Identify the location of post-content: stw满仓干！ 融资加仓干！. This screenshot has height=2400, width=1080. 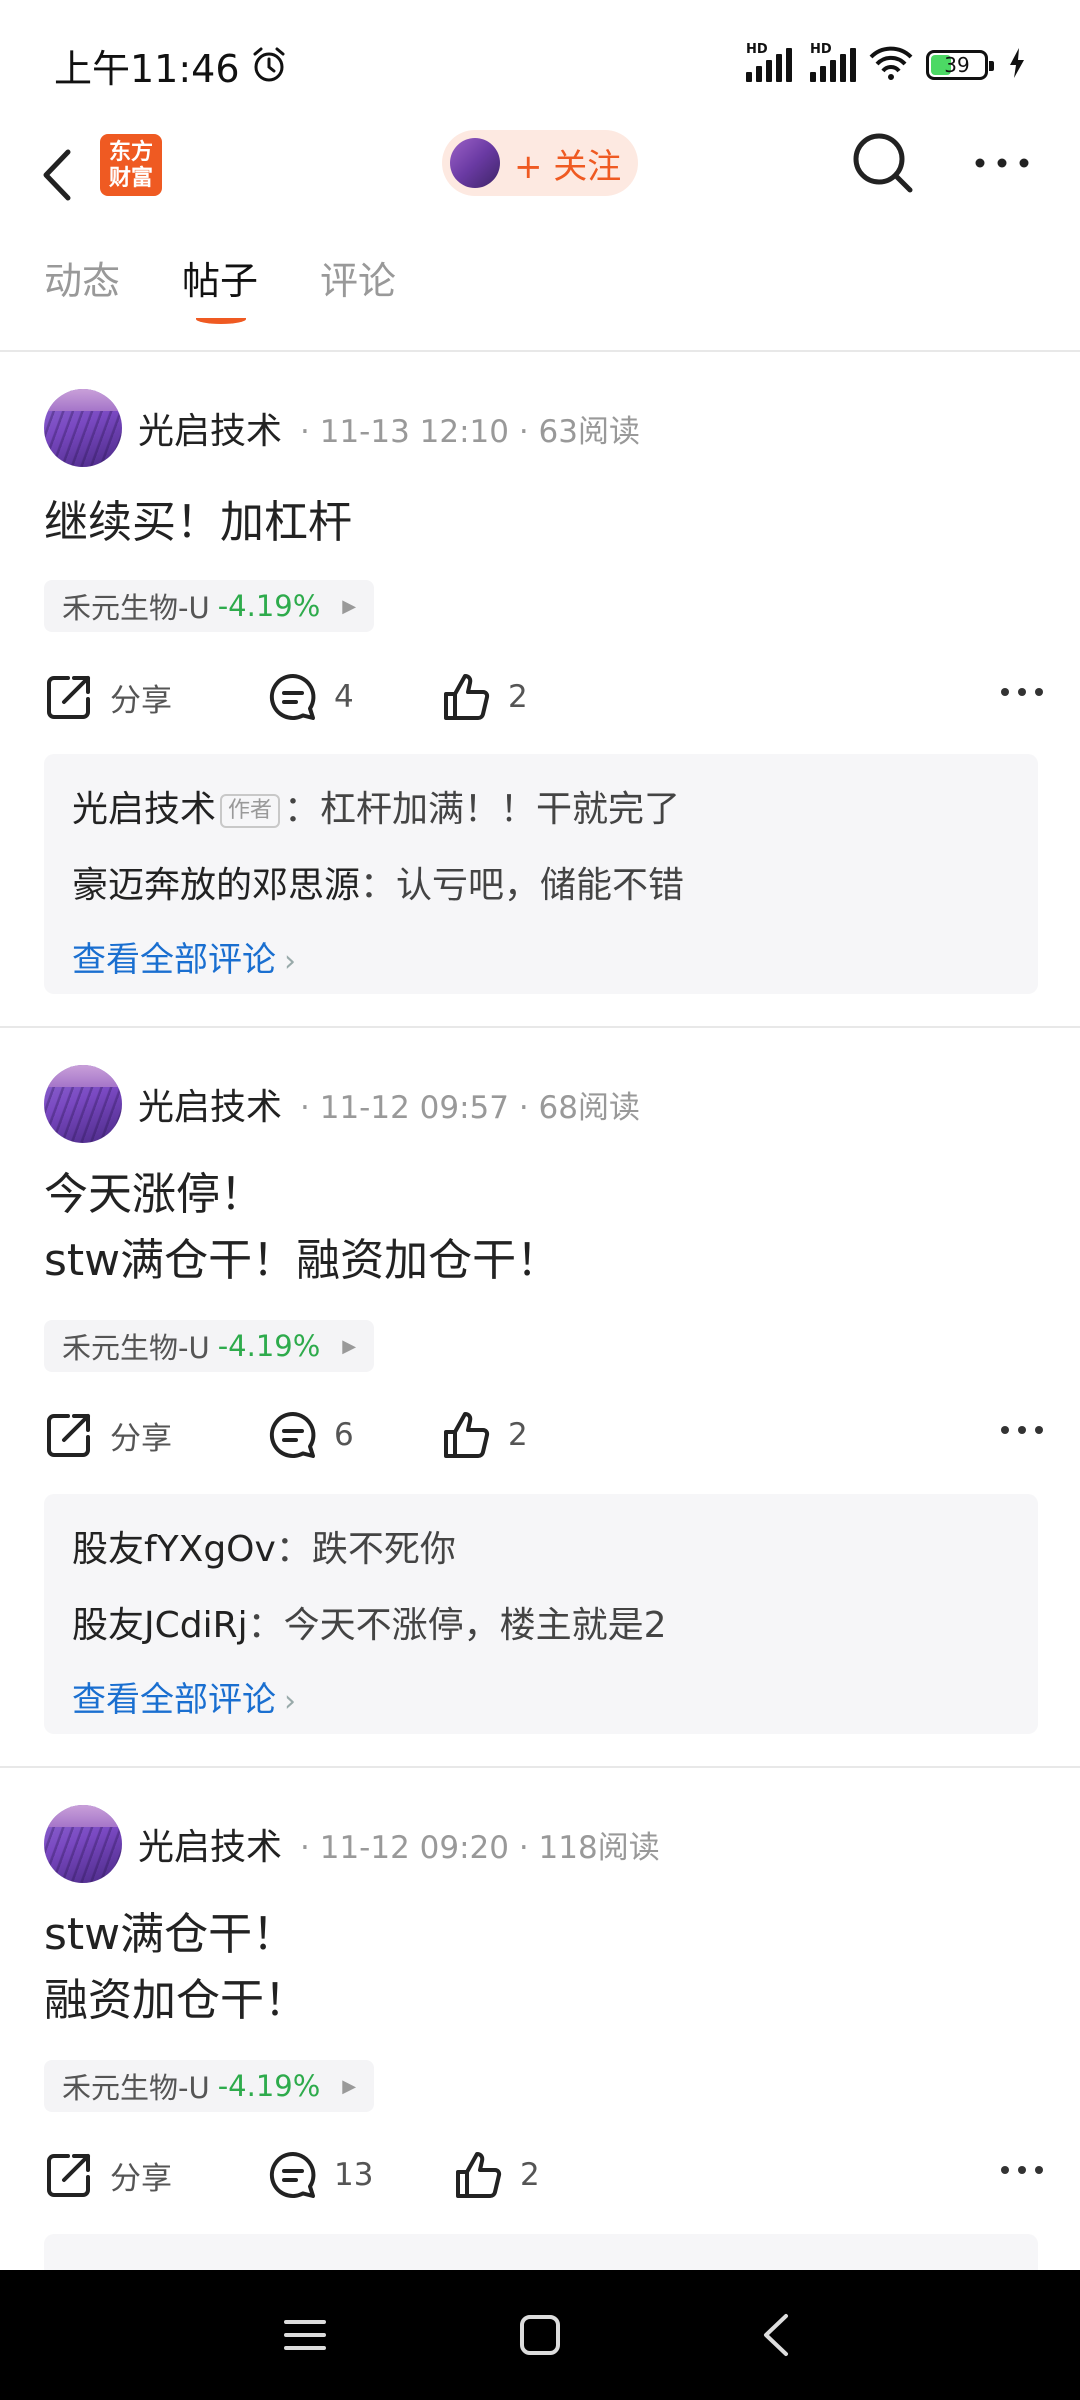
(176, 1968).